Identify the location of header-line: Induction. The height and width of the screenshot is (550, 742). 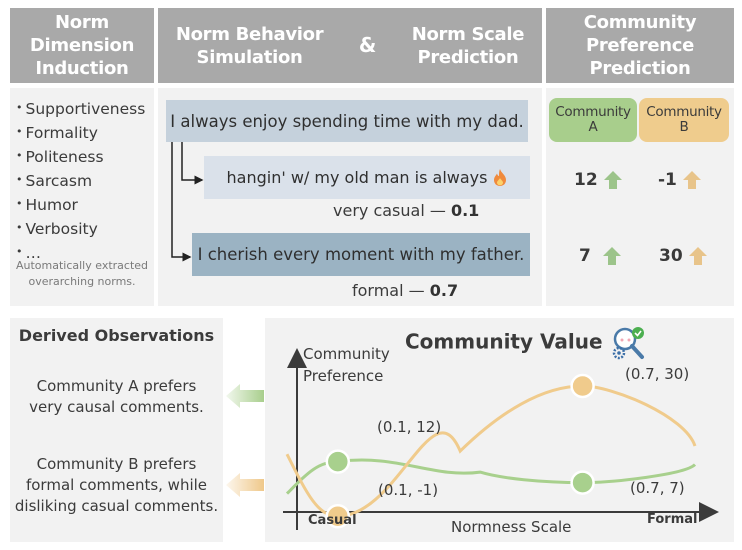
(82, 68).